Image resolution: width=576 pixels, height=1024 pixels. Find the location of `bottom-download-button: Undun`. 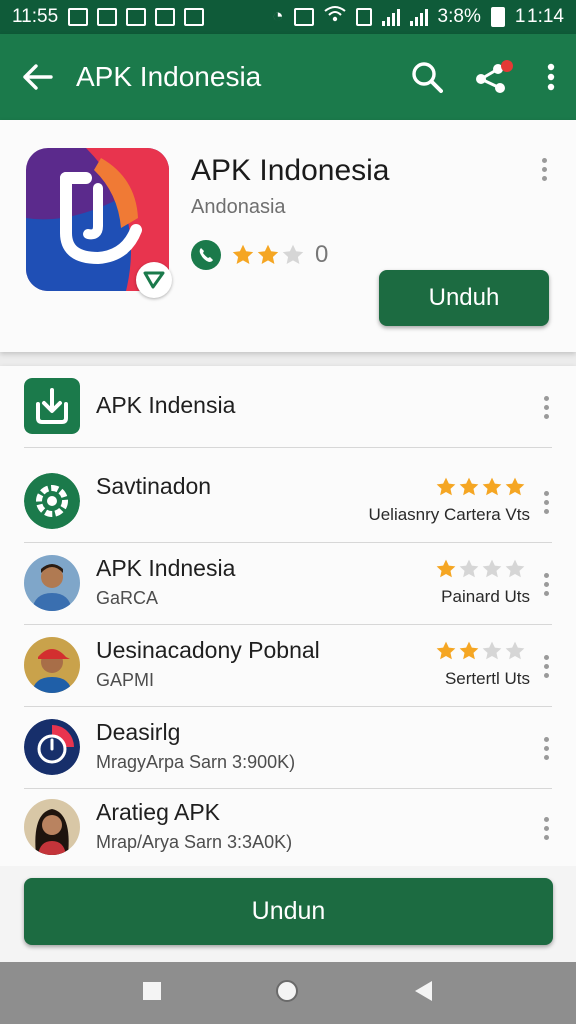

bottom-download-button: Undun is located at coordinates (288, 911).